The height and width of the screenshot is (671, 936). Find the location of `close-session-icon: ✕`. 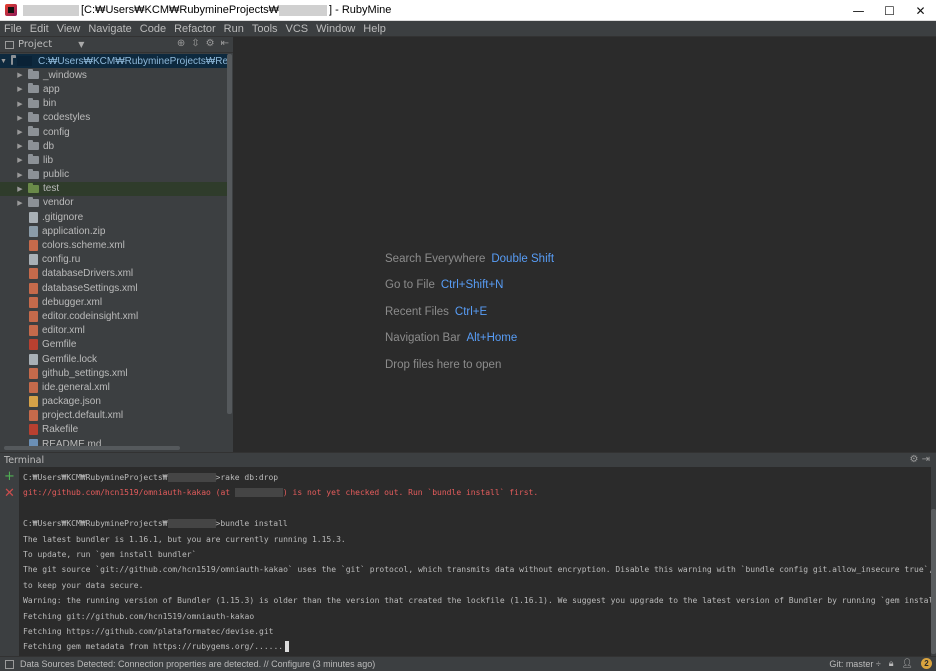

close-session-icon: ✕ is located at coordinates (9, 493).